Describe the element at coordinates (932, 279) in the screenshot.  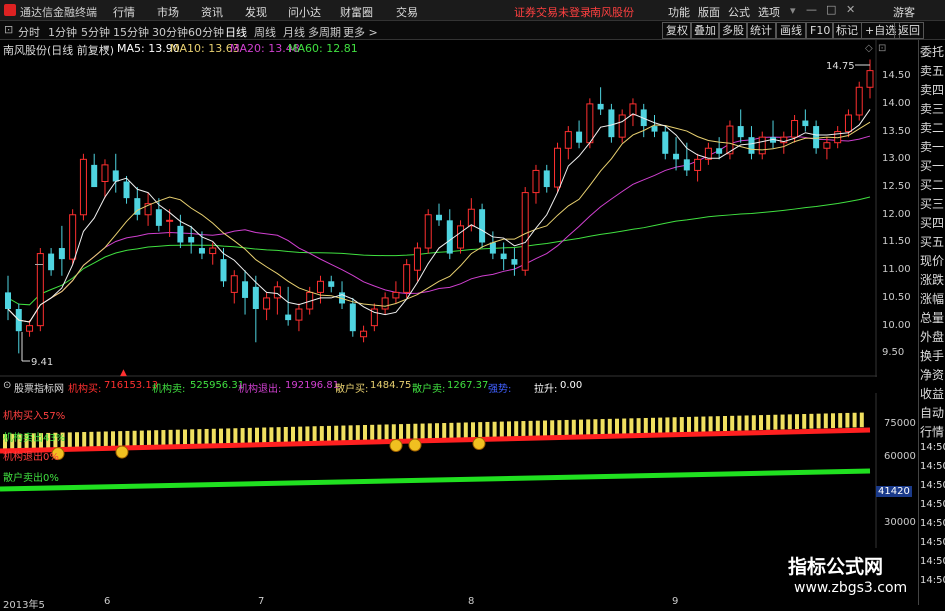
I see `right-panel-item: 涨跌` at that location.